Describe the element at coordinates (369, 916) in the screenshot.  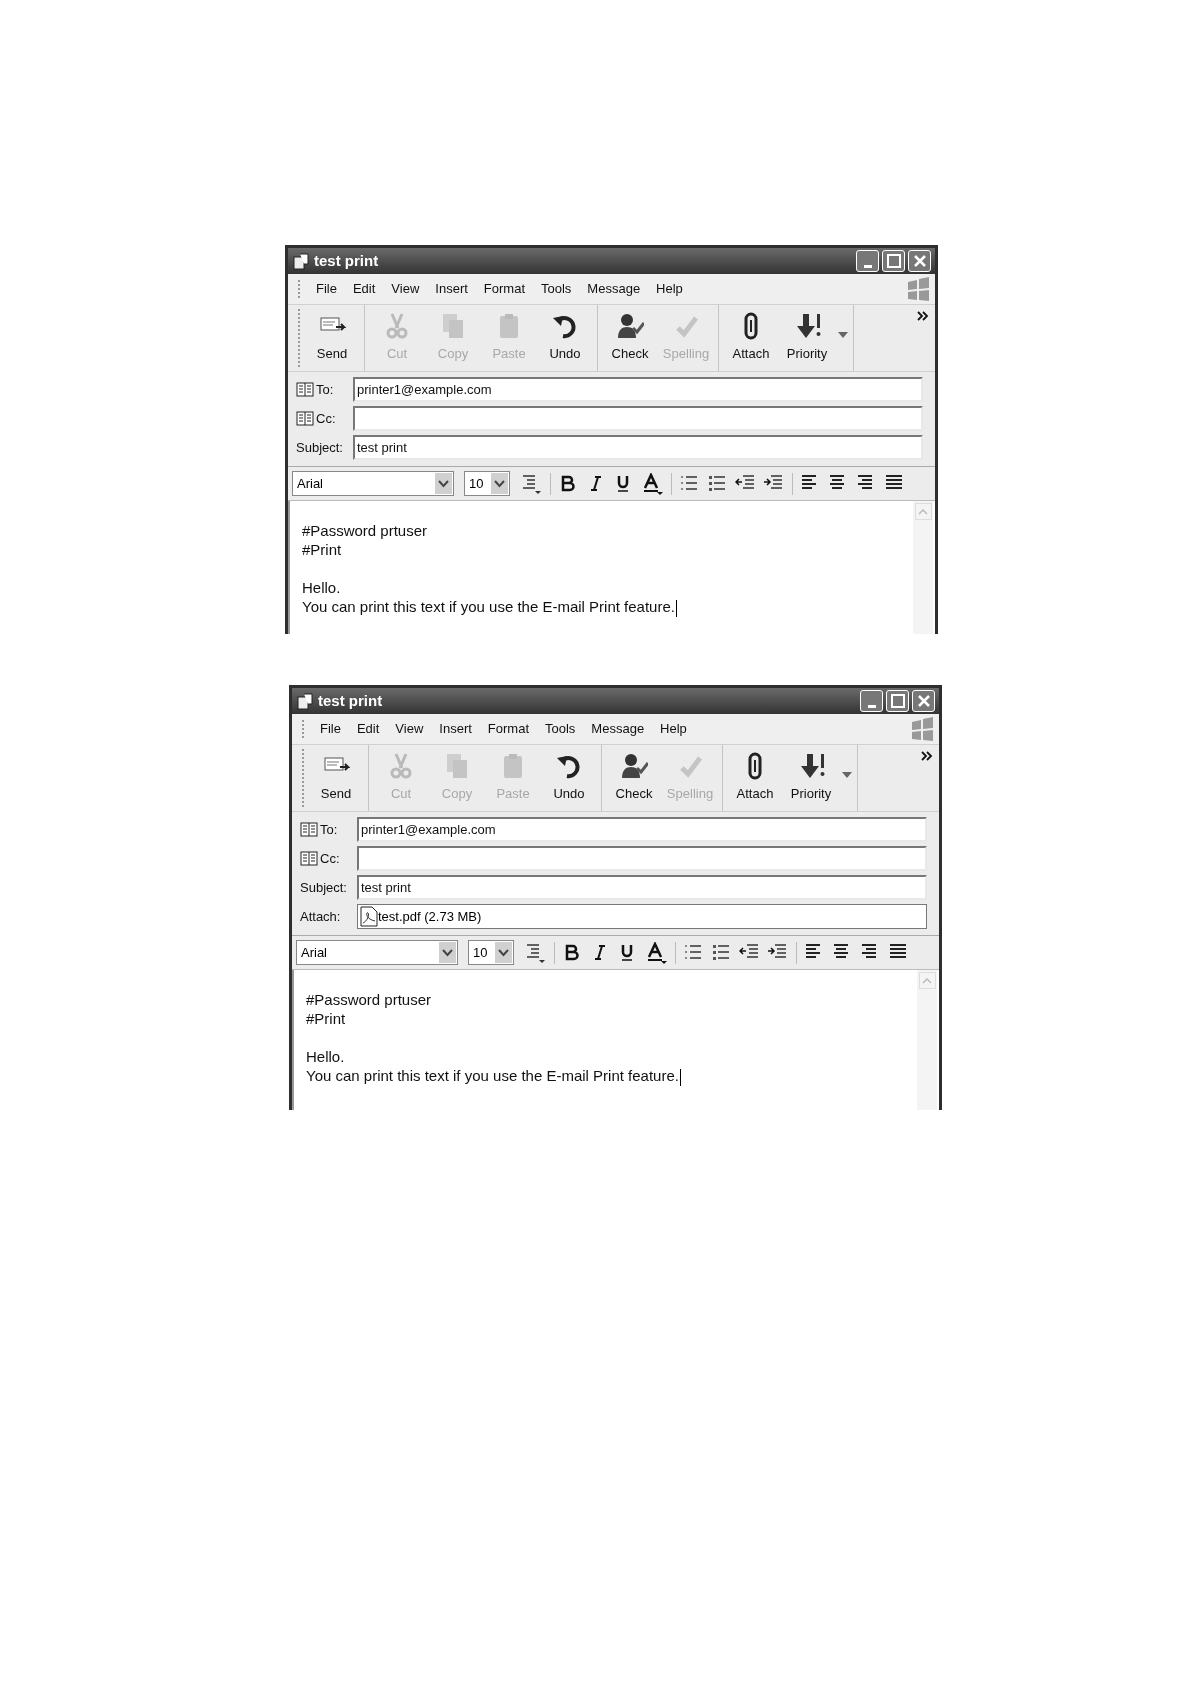
I see `pdf-file-icon` at that location.